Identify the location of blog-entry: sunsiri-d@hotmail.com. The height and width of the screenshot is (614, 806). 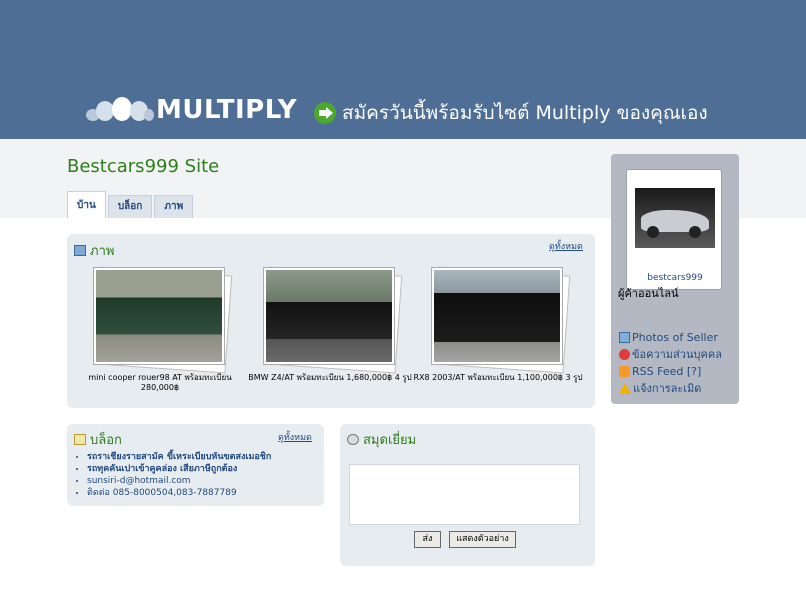
(179, 481).